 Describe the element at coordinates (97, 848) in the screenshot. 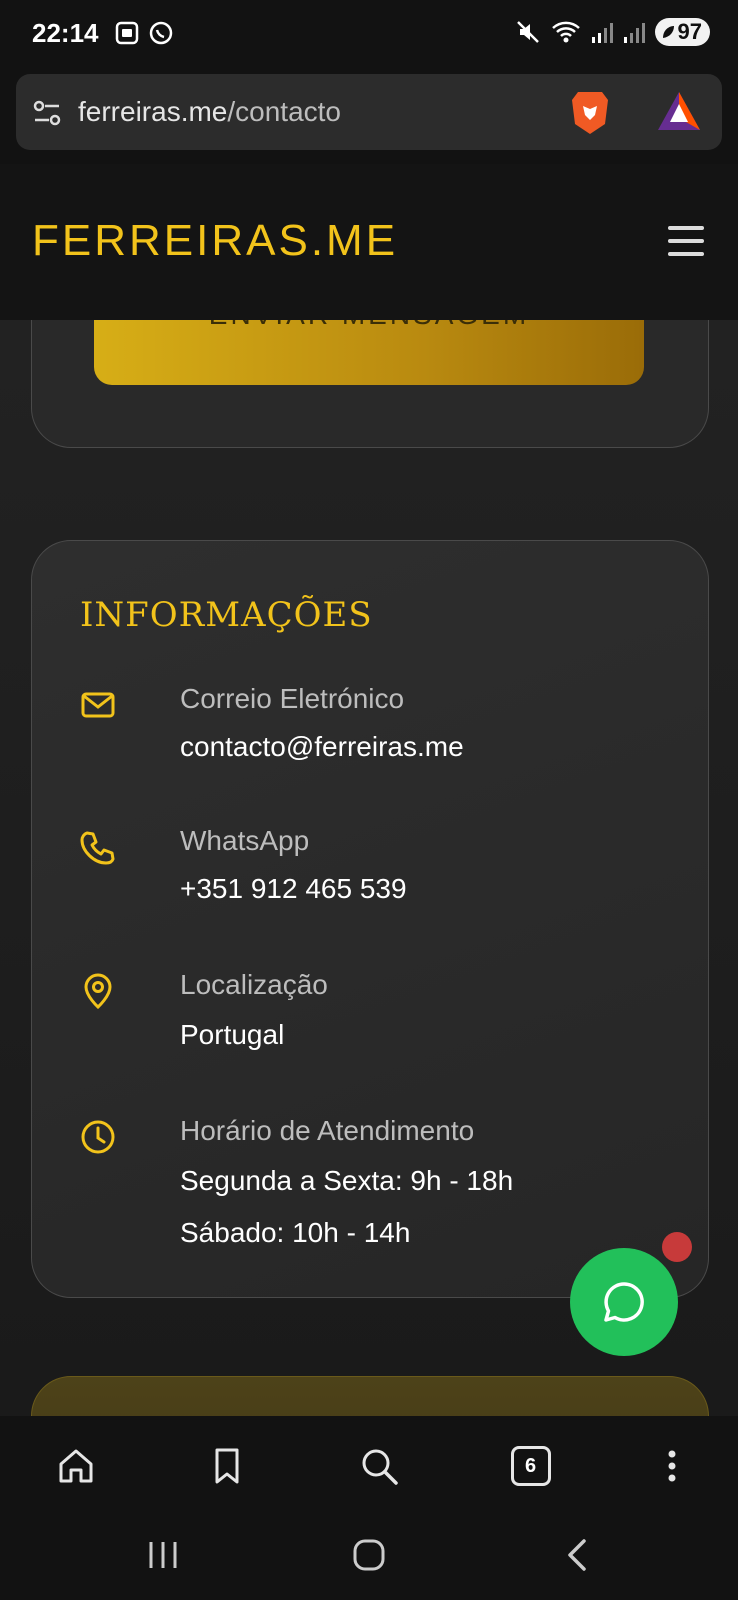

I see `phone-icon` at that location.